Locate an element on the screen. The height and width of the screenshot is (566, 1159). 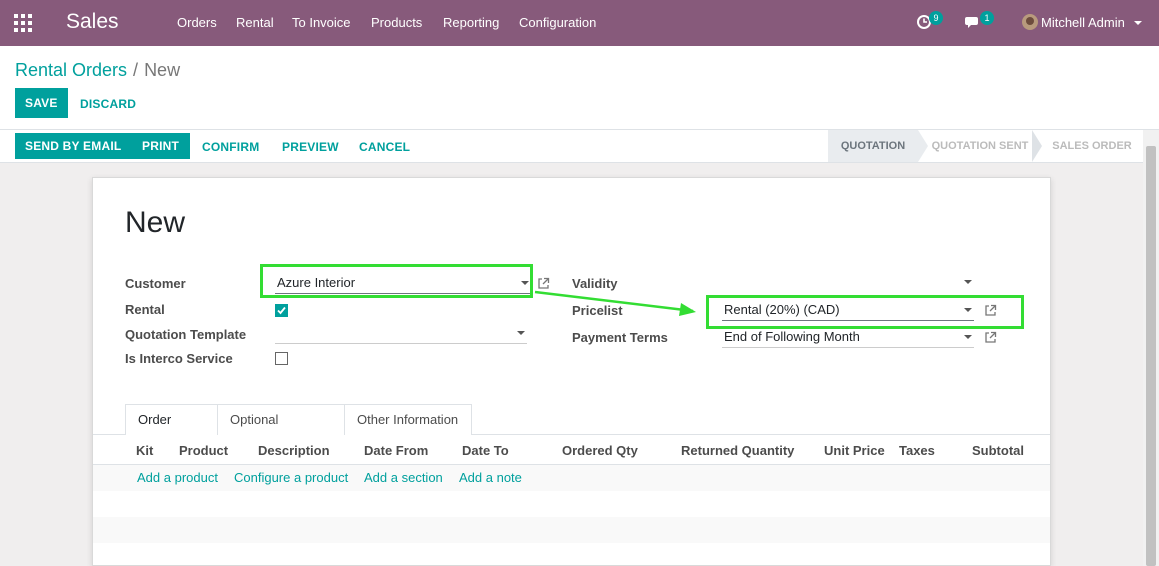
menu-orders: Orders is located at coordinates (197, 22).